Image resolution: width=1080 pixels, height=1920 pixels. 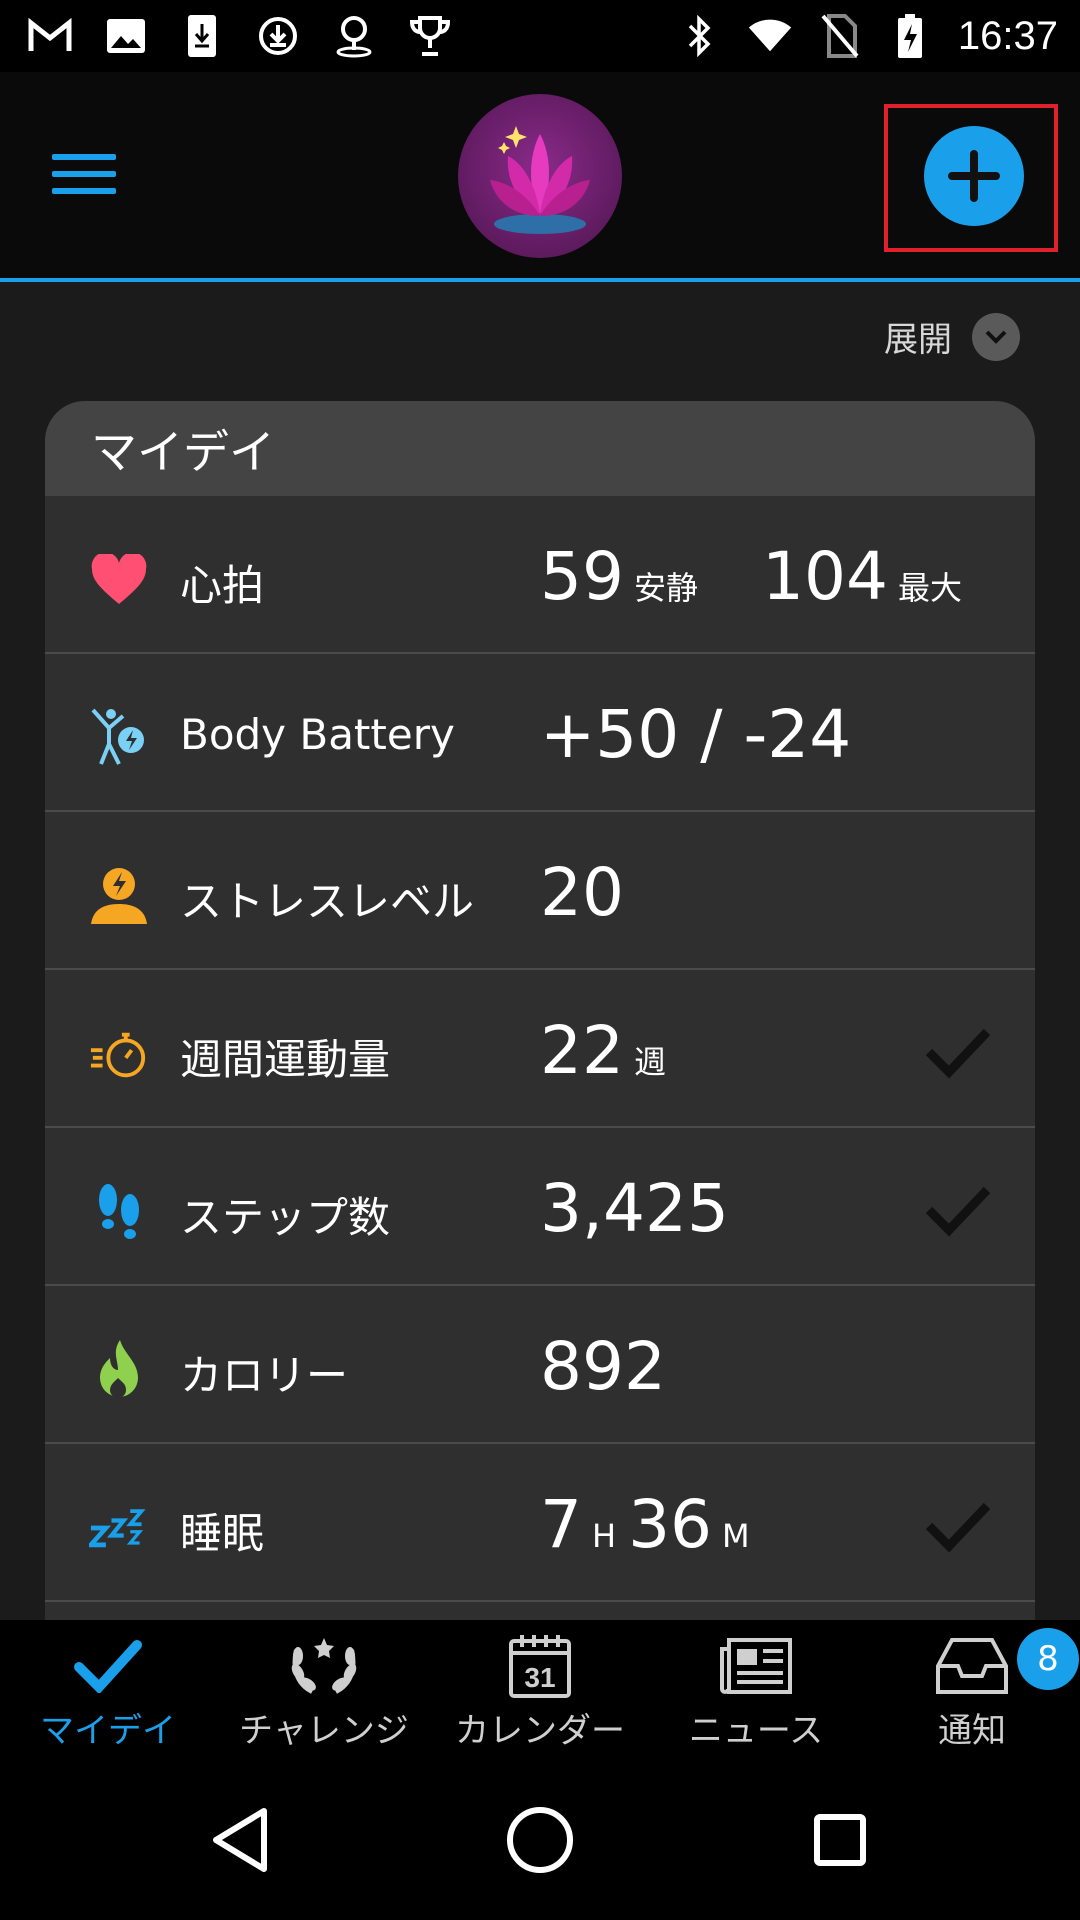 What do you see at coordinates (327, 901) in the screenshot?
I see `row-label: ストレスレベル` at bounding box center [327, 901].